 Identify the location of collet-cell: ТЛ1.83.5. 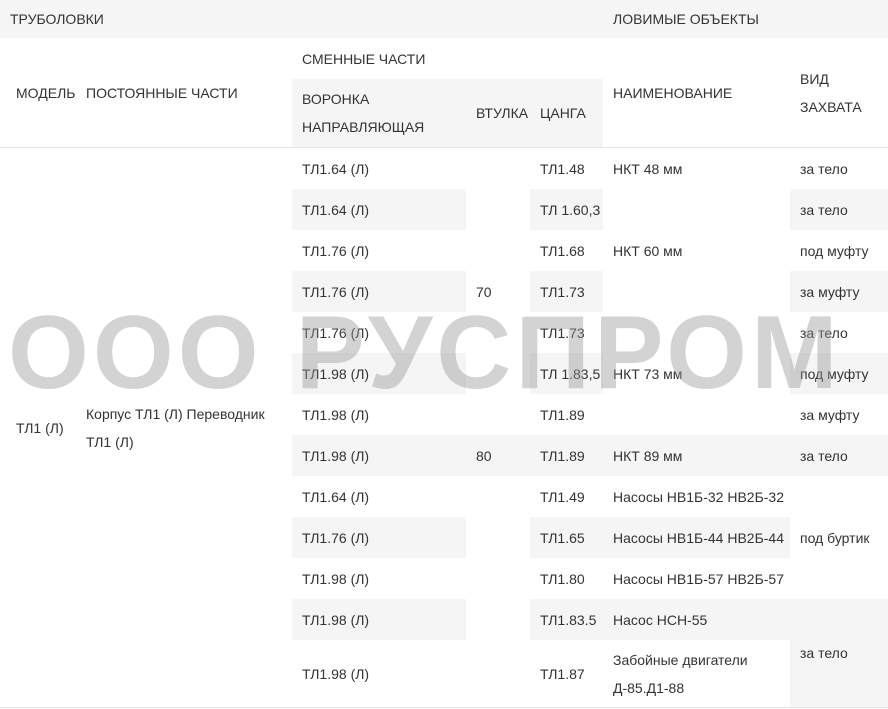
(566, 619).